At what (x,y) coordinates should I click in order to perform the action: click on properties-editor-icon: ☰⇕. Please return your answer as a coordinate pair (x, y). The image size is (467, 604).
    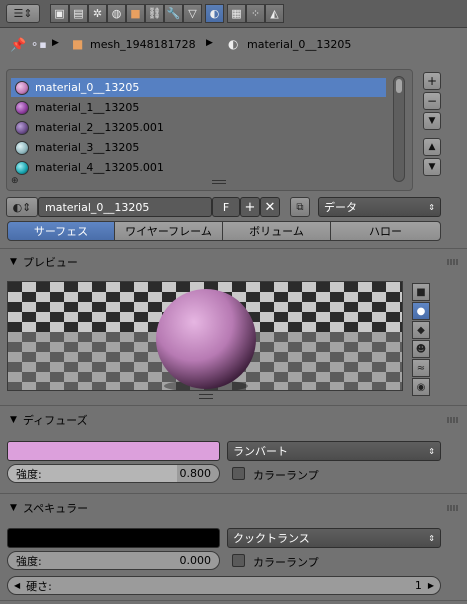
    Looking at the image, I should click on (23, 13).